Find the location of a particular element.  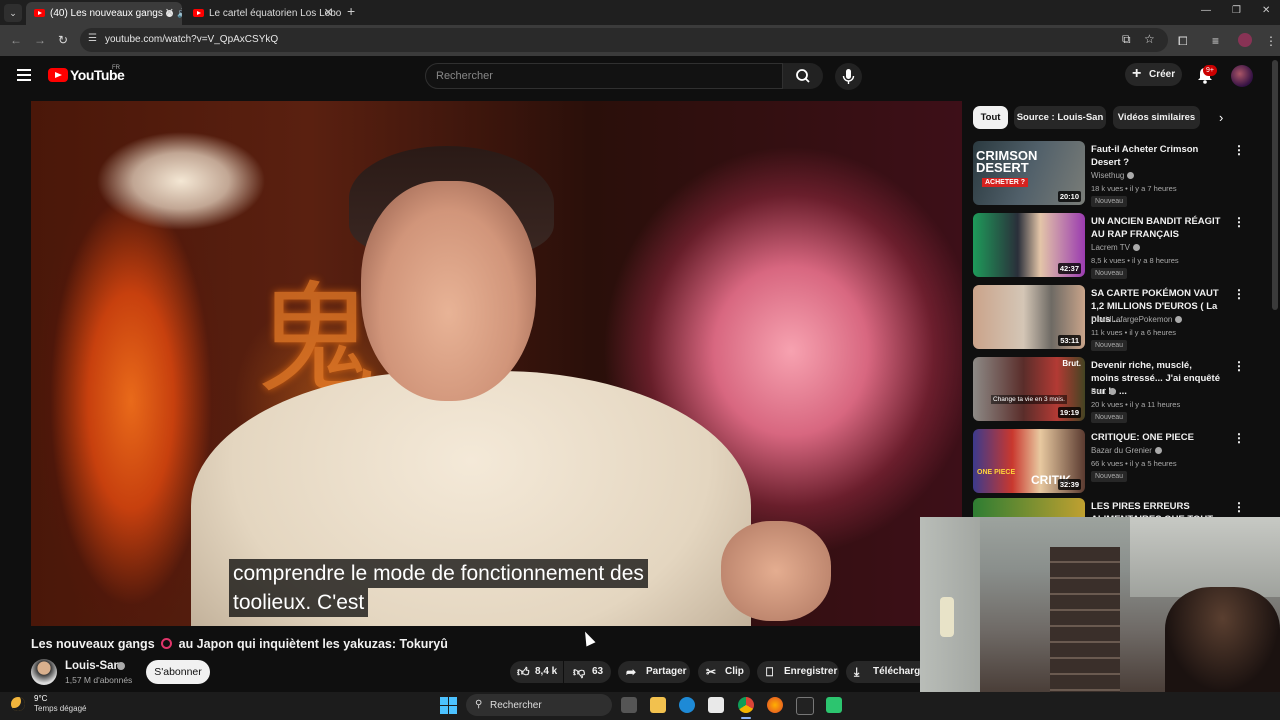

channel-name-text: Lacrem TV is located at coordinates (1110, 247).